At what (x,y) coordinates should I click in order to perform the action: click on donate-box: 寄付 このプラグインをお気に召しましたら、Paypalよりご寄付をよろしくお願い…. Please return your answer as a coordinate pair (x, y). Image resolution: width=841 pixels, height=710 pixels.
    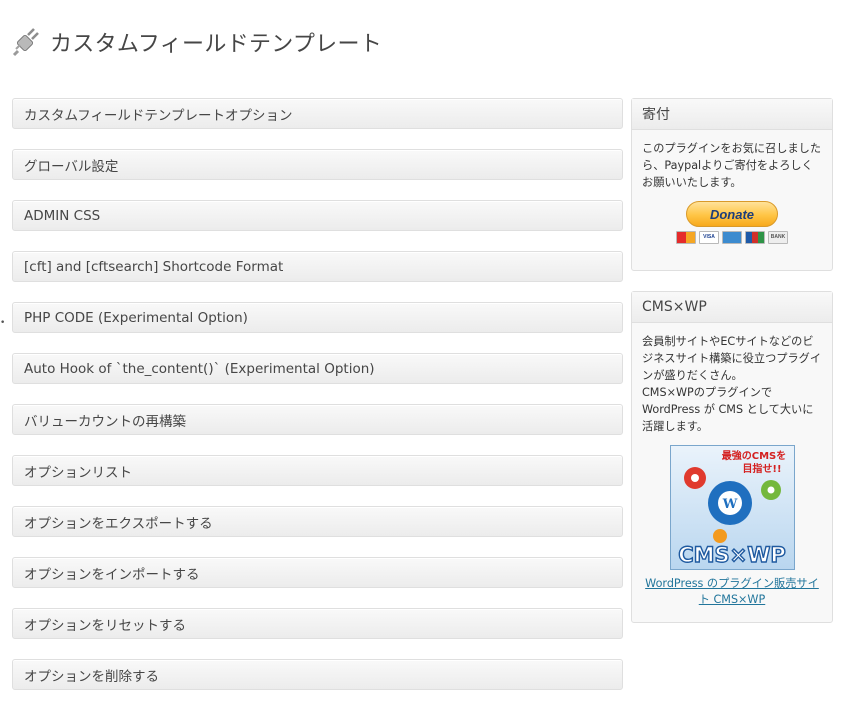
    Looking at the image, I should click on (732, 184).